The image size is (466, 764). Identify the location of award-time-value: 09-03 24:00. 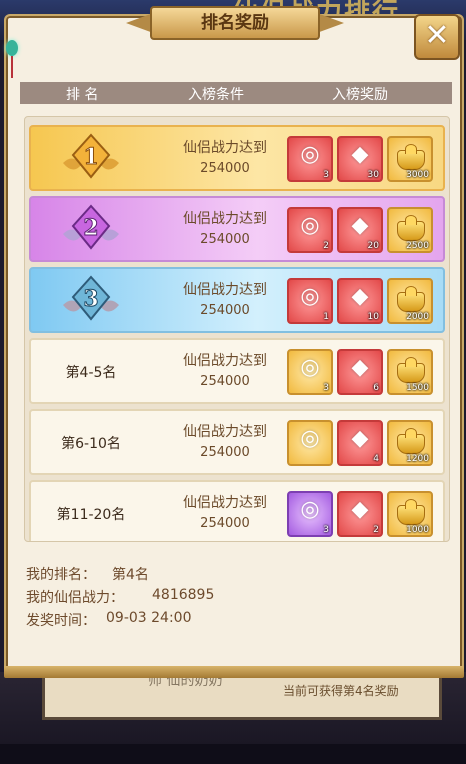
(149, 618).